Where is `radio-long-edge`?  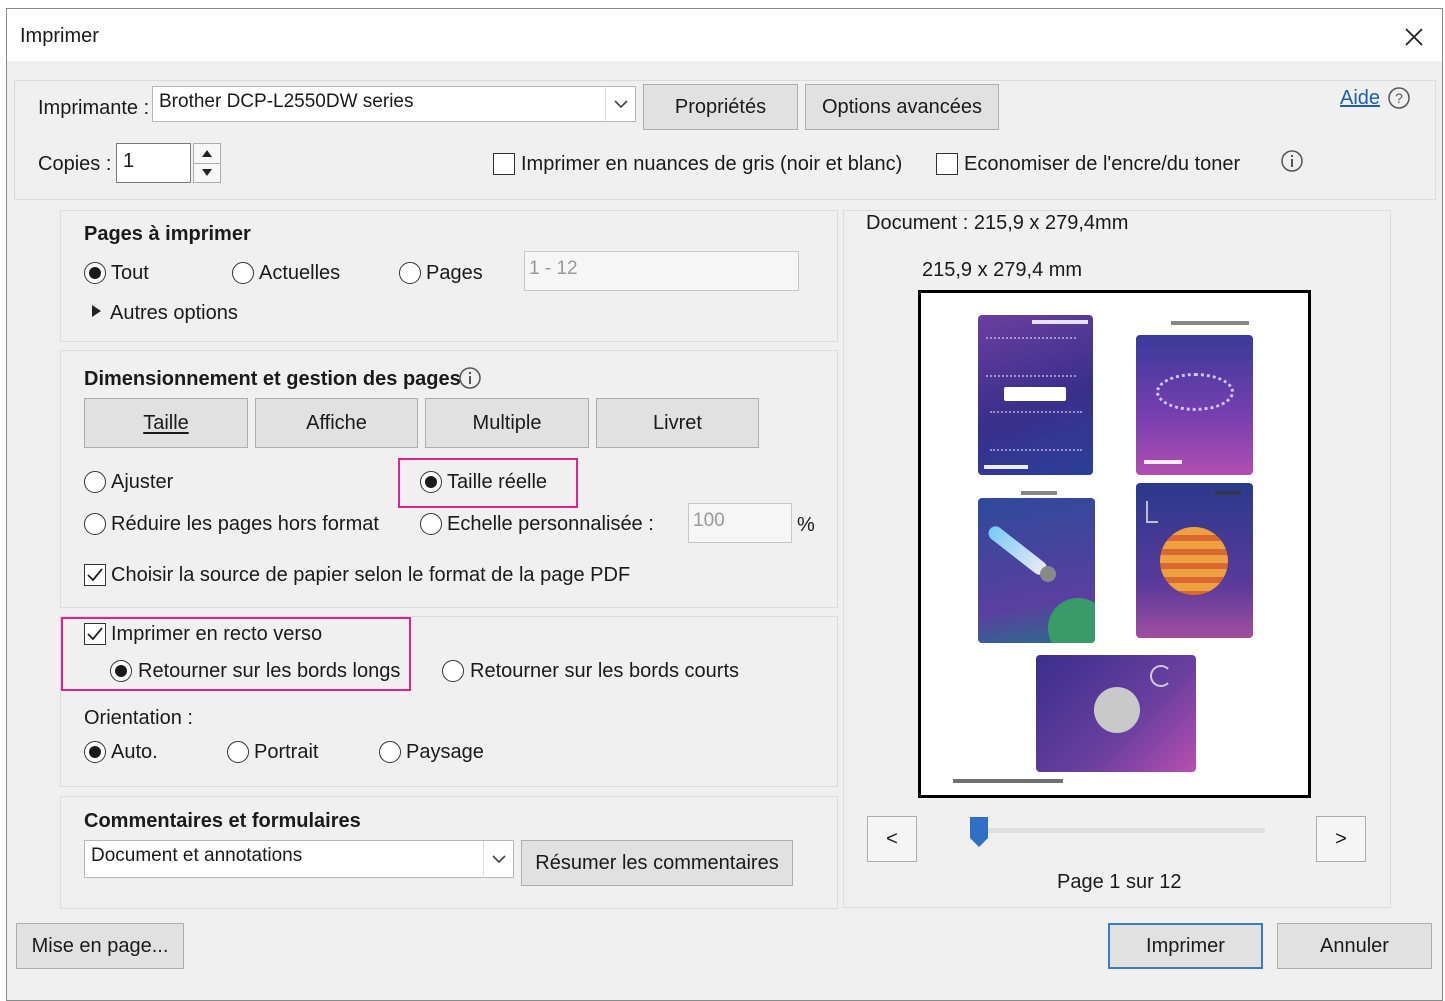 radio-long-edge is located at coordinates (121, 671).